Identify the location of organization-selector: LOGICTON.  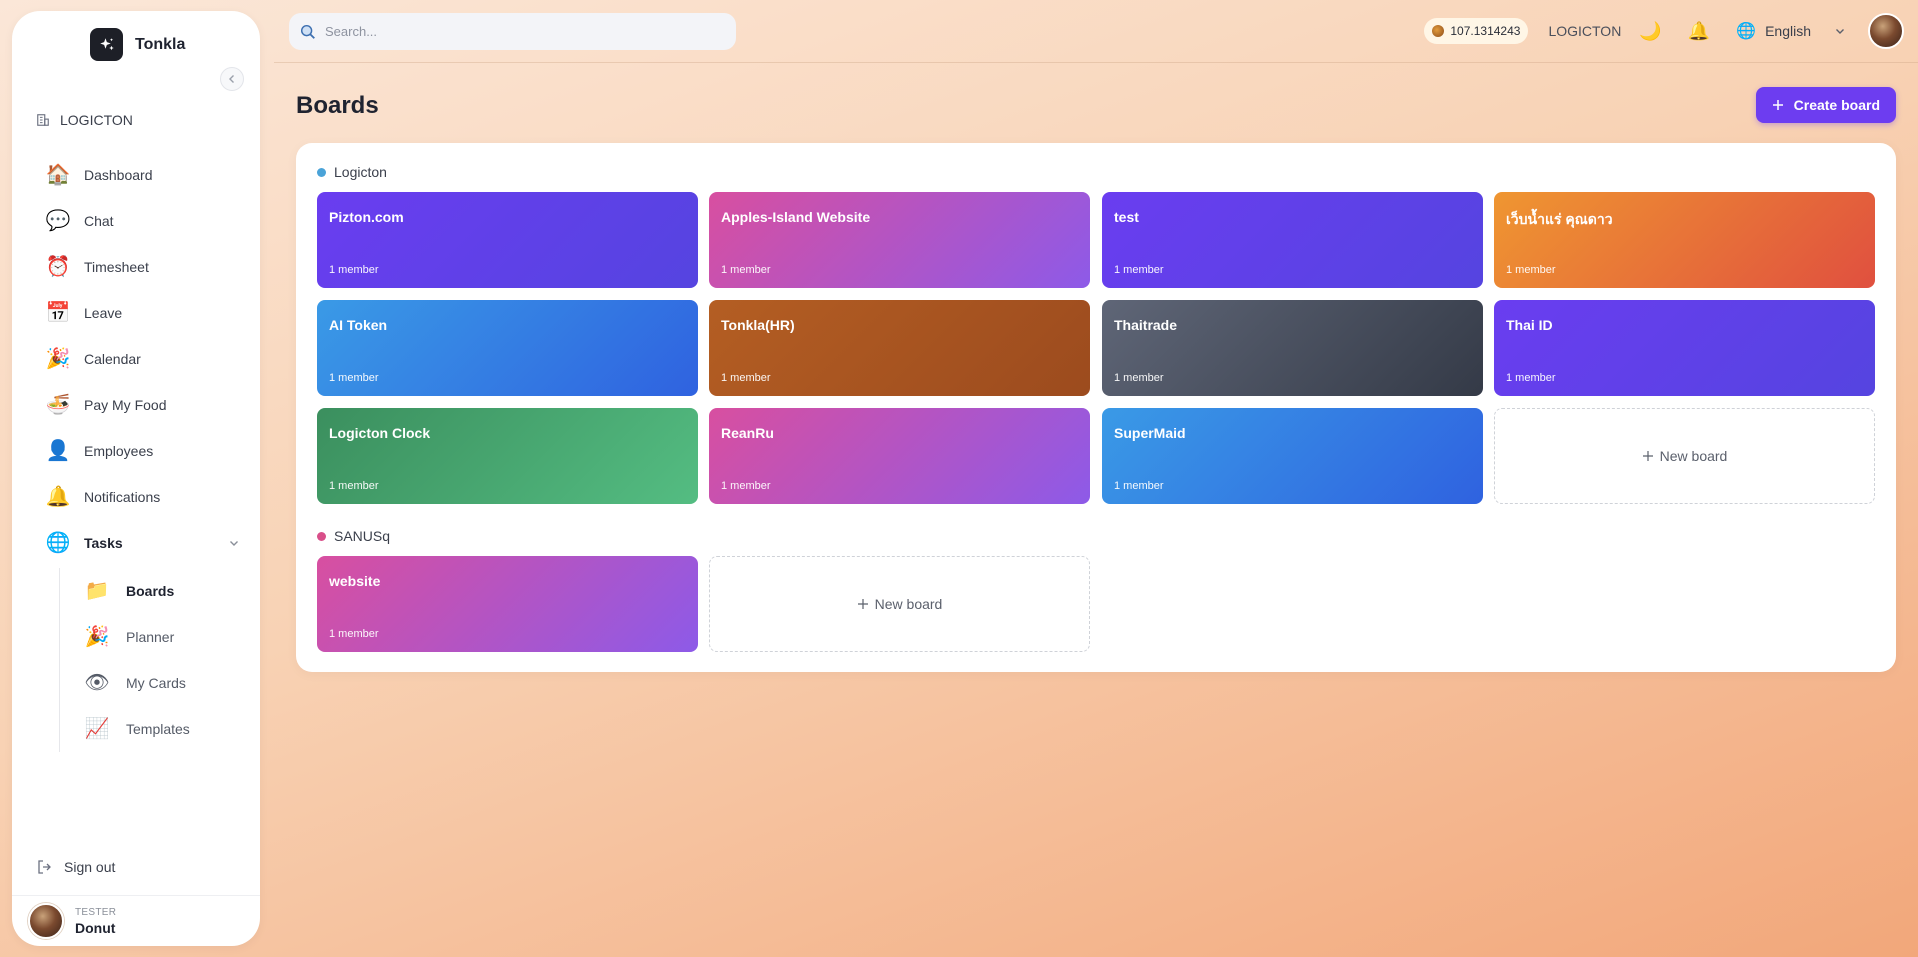
(84, 120).